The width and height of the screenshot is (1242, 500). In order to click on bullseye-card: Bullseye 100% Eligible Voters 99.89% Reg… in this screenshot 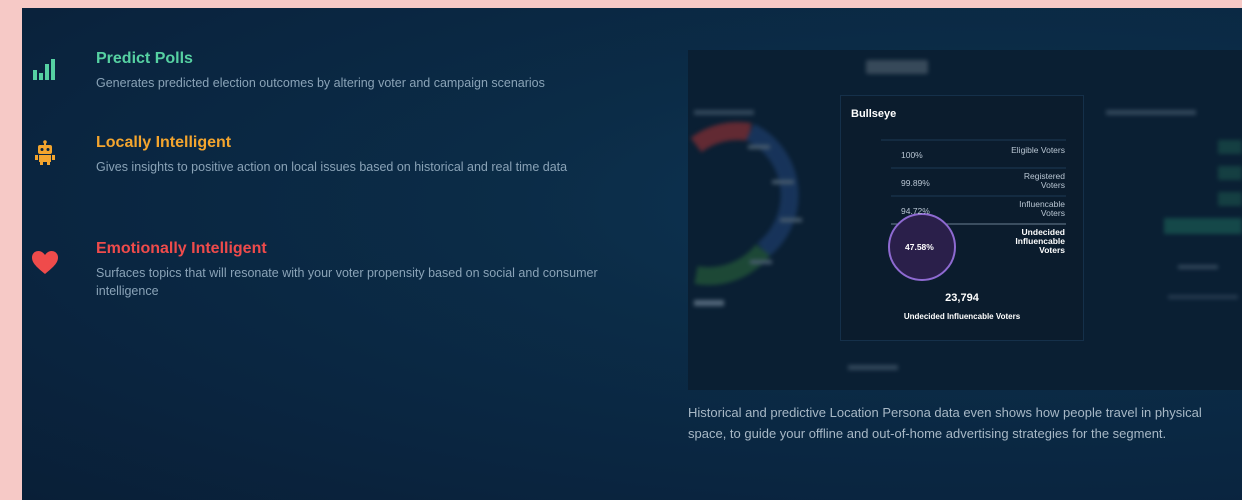, I will do `click(962, 218)`.